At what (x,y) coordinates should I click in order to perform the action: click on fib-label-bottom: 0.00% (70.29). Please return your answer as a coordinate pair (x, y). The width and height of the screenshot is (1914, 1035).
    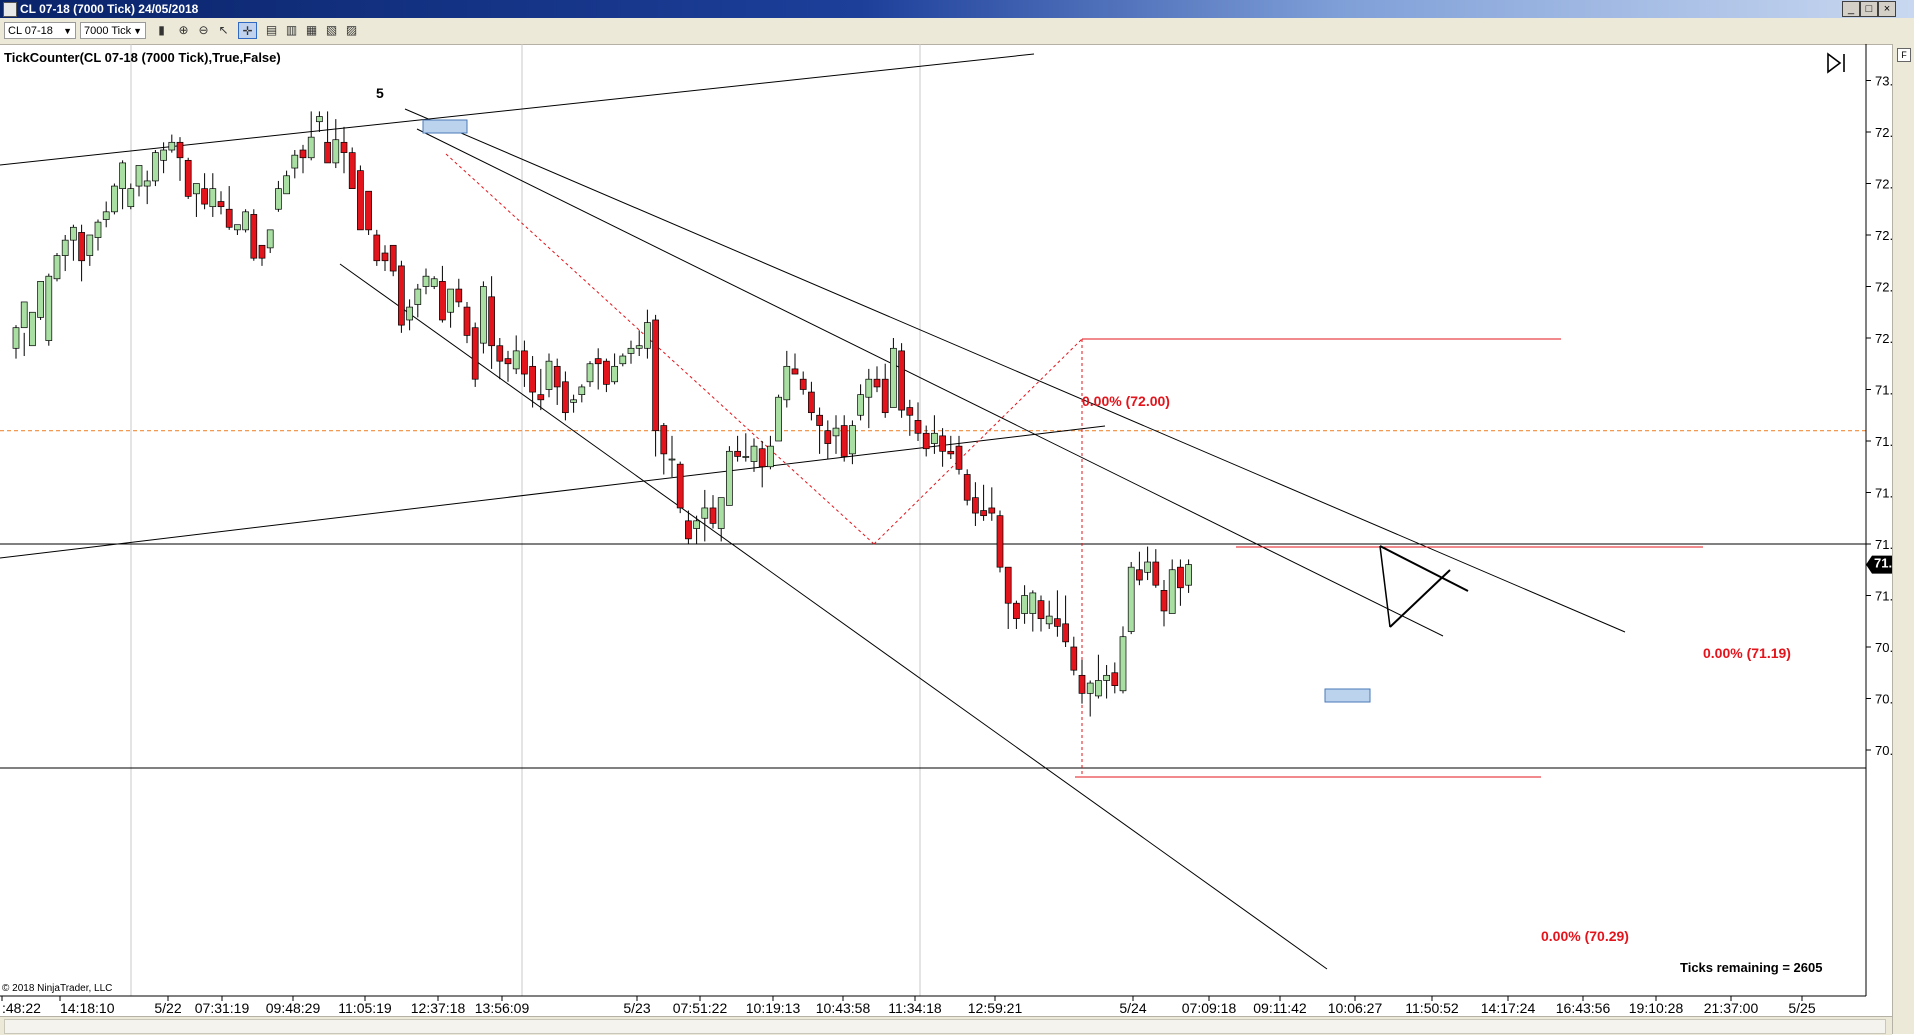
    Looking at the image, I should click on (1585, 936).